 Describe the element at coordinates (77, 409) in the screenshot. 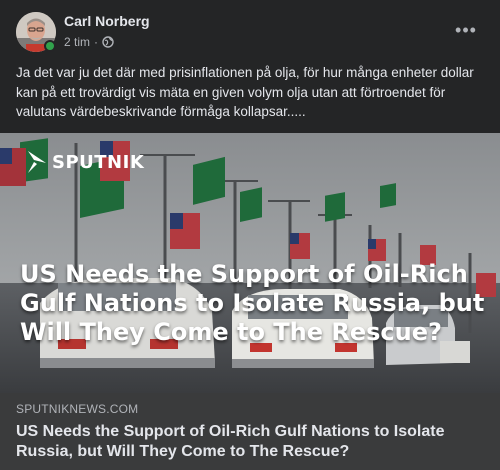

I see `link-domain: SPUTNIKNEWS.COM` at that location.